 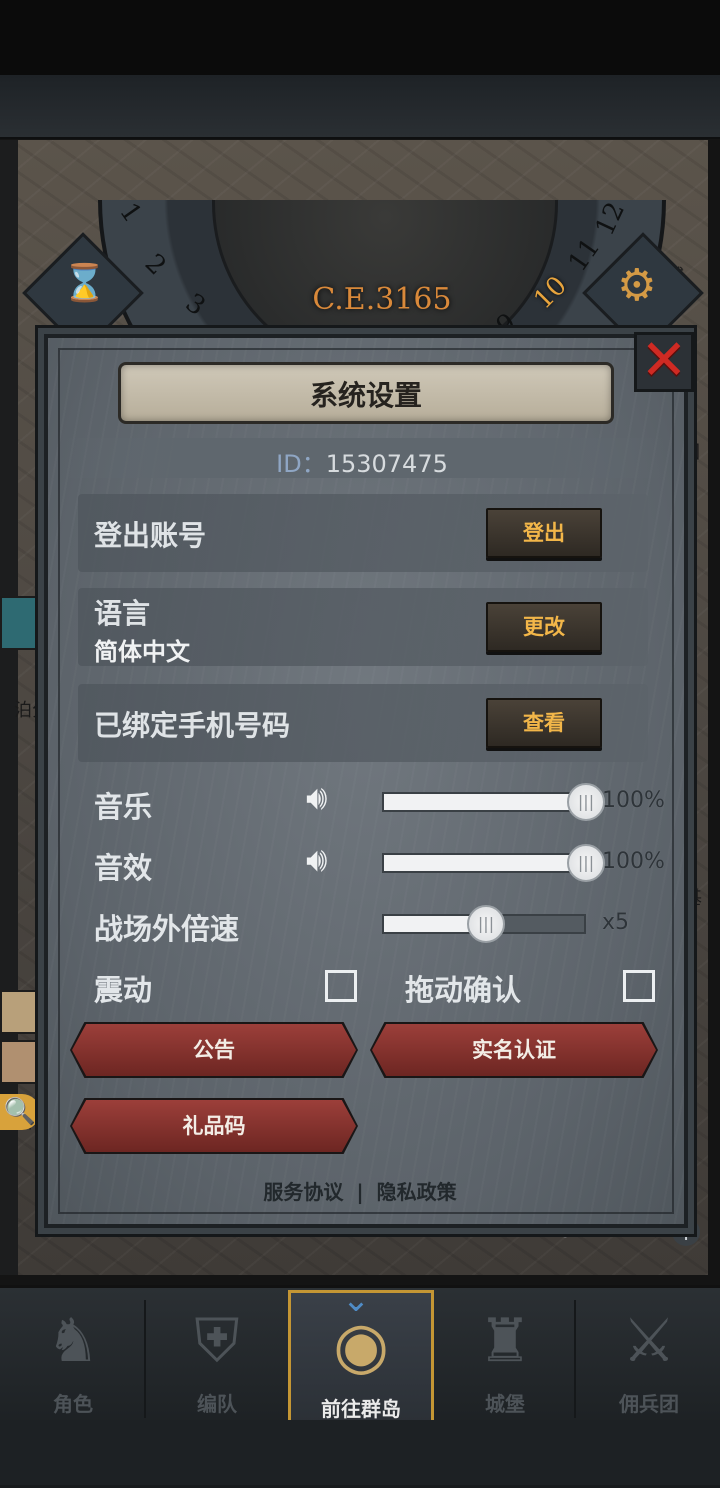 I want to click on logout-button: 登出, so click(x=544, y=533).